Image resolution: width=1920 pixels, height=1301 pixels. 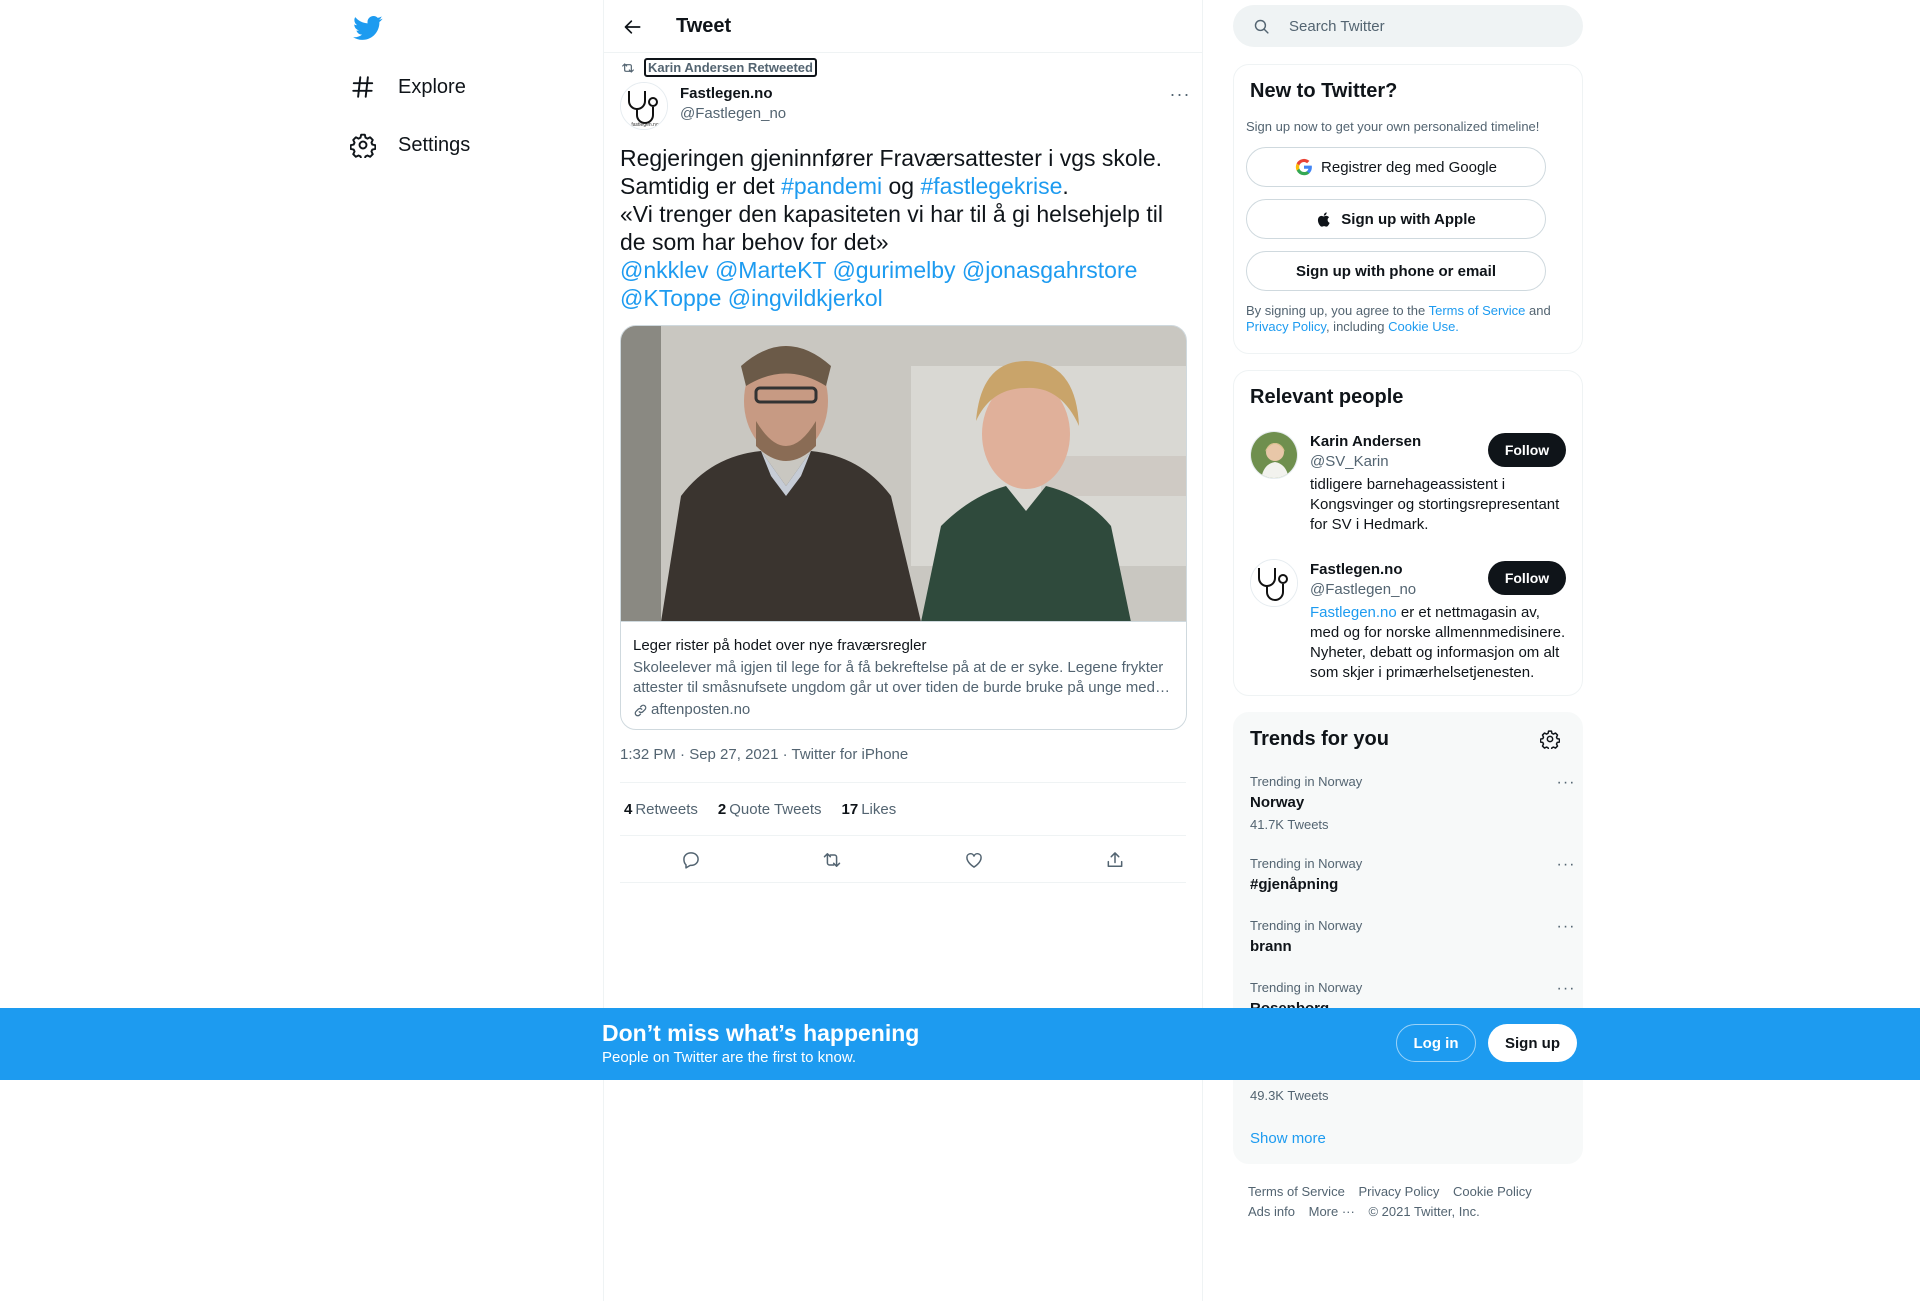 I want to click on person-handle: @Fastlegen_no, so click(x=1363, y=589).